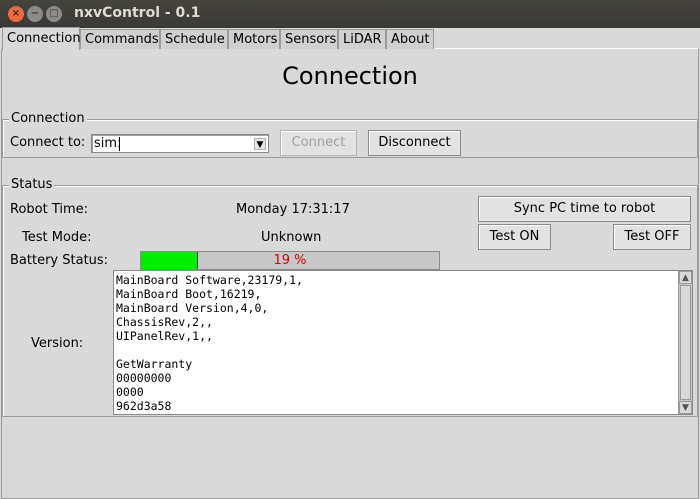  What do you see at coordinates (48, 119) in the screenshot?
I see `connection-group-title: Connection` at bounding box center [48, 119].